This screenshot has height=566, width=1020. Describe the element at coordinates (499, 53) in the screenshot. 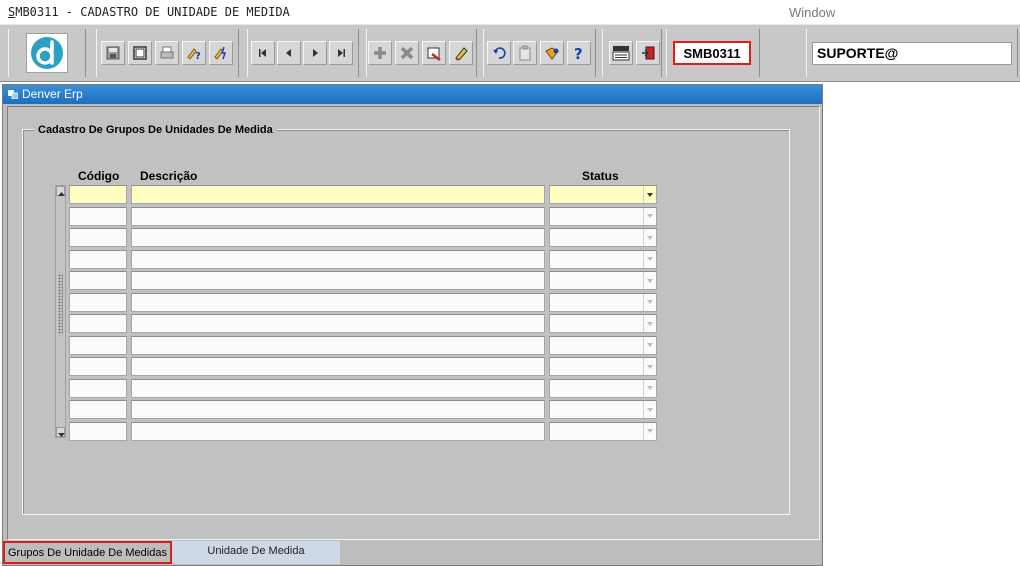

I see `undo-button` at that location.